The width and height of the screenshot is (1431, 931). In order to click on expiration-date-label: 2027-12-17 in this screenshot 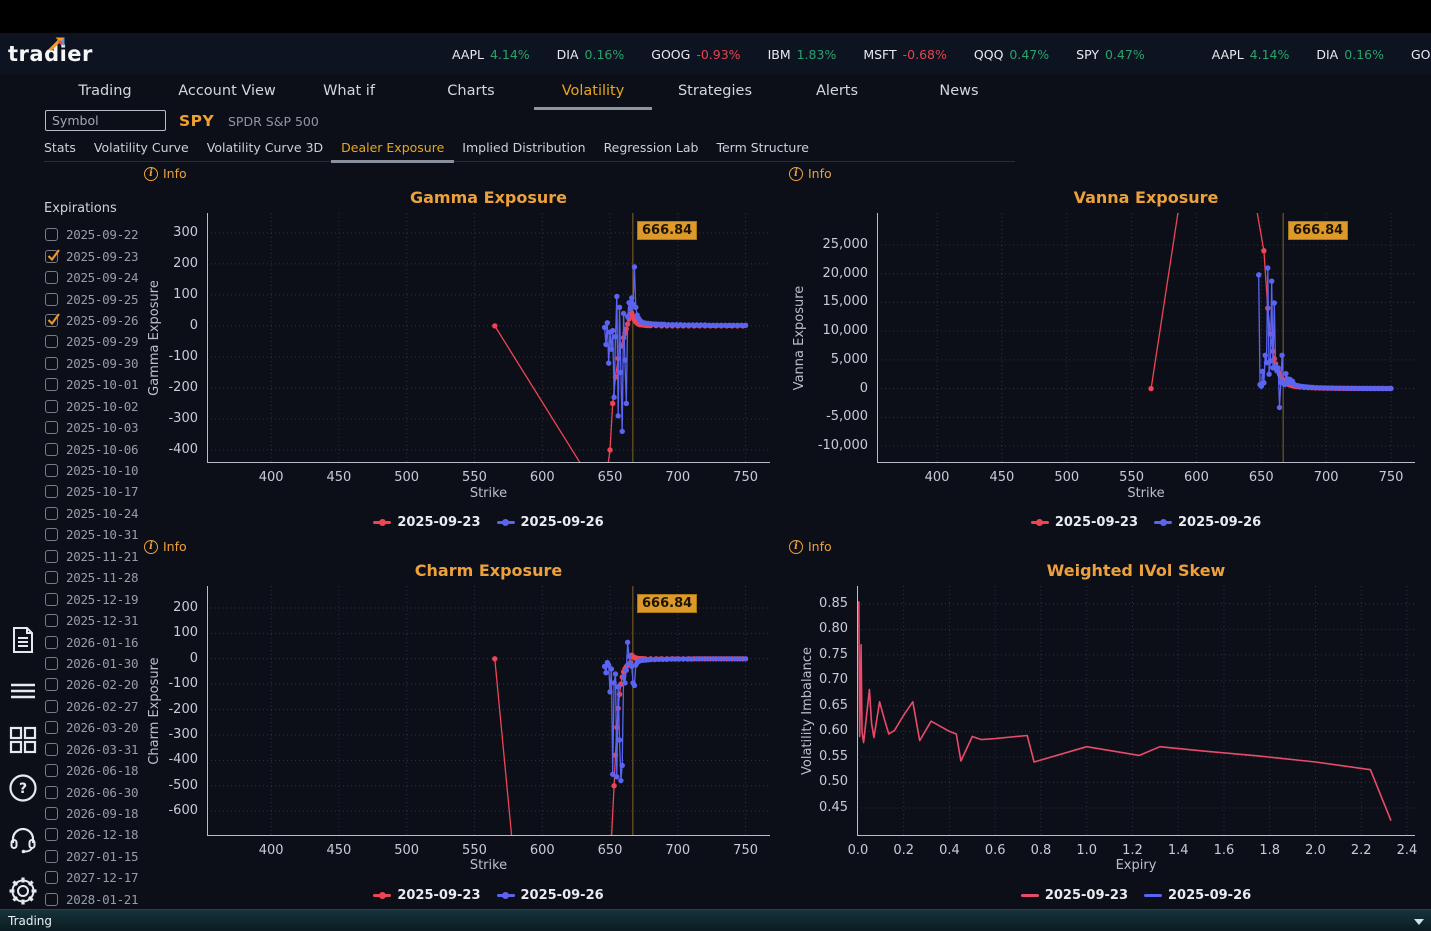, I will do `click(102, 878)`.